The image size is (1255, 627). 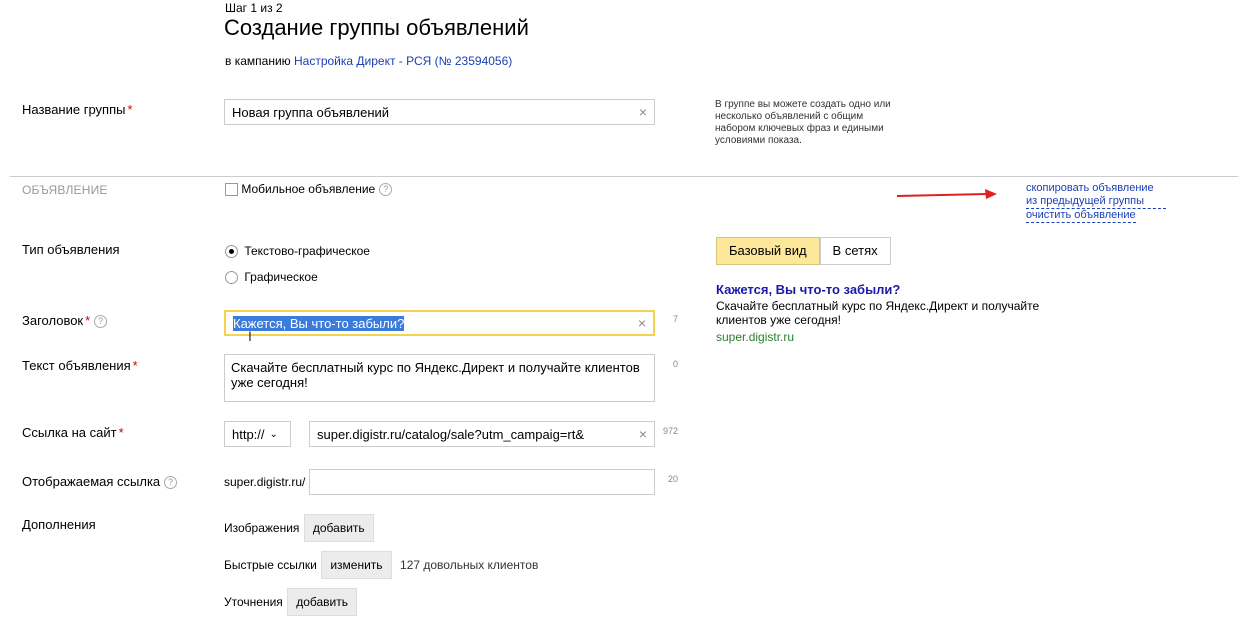 I want to click on step-indicator: Шаг 1 из 2, so click(x=254, y=8).